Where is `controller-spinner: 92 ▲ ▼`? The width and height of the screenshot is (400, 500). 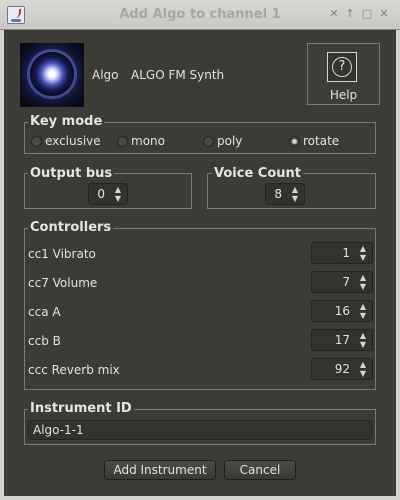
controller-spinner: 92 ▲ ▼ is located at coordinates (342, 369).